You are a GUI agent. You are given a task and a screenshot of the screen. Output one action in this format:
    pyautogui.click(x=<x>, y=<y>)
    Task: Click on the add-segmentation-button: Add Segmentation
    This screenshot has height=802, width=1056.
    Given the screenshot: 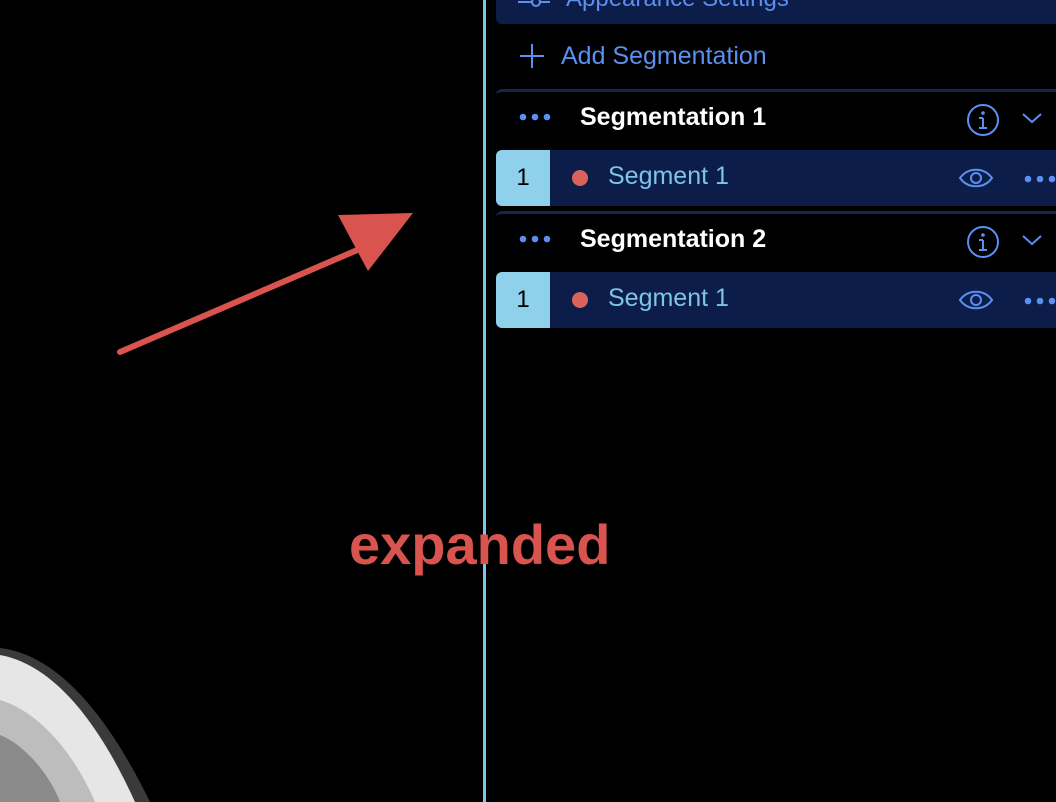 What is the action you would take?
    pyautogui.click(x=642, y=56)
    